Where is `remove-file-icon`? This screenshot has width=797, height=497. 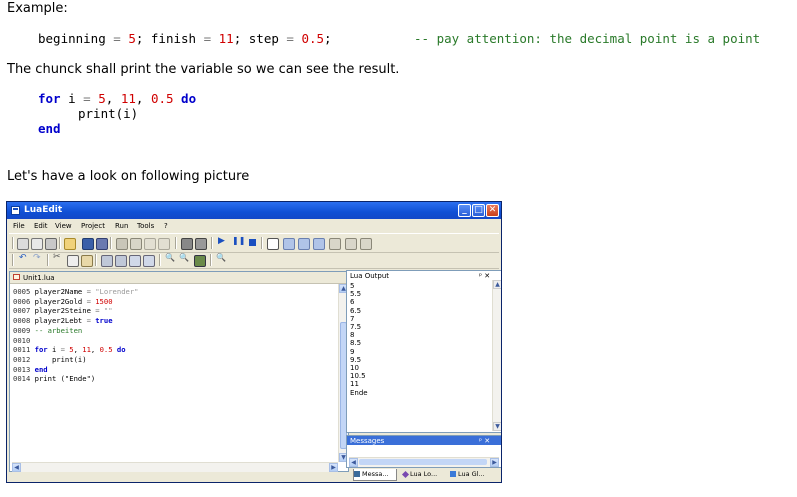
remove-file-icon is located at coordinates (150, 244).